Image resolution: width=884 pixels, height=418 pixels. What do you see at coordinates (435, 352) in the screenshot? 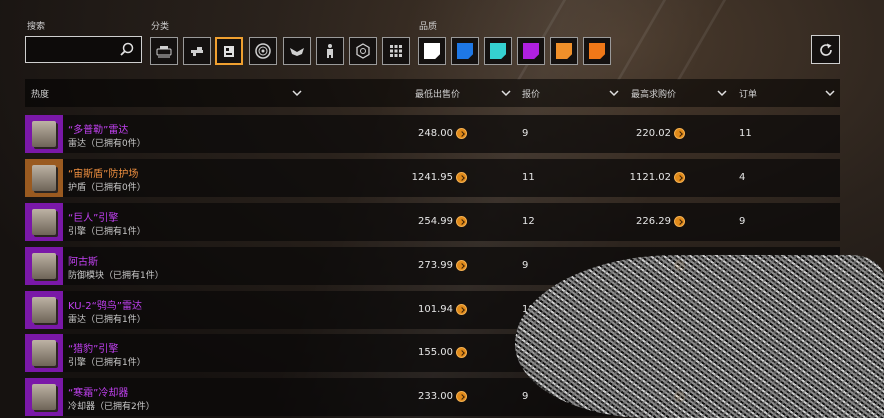
I see `min-sell-price: 155.00` at bounding box center [435, 352].